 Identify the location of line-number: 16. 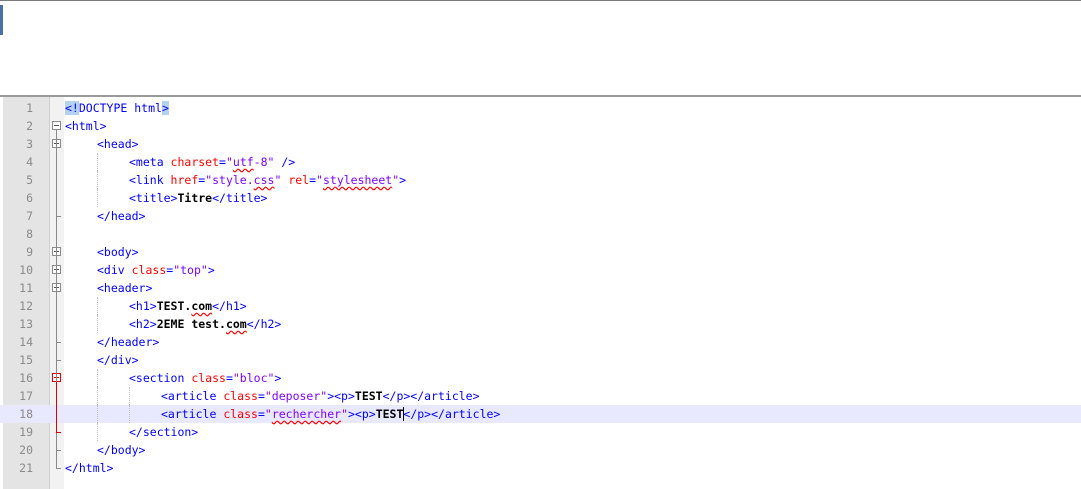
(26, 378).